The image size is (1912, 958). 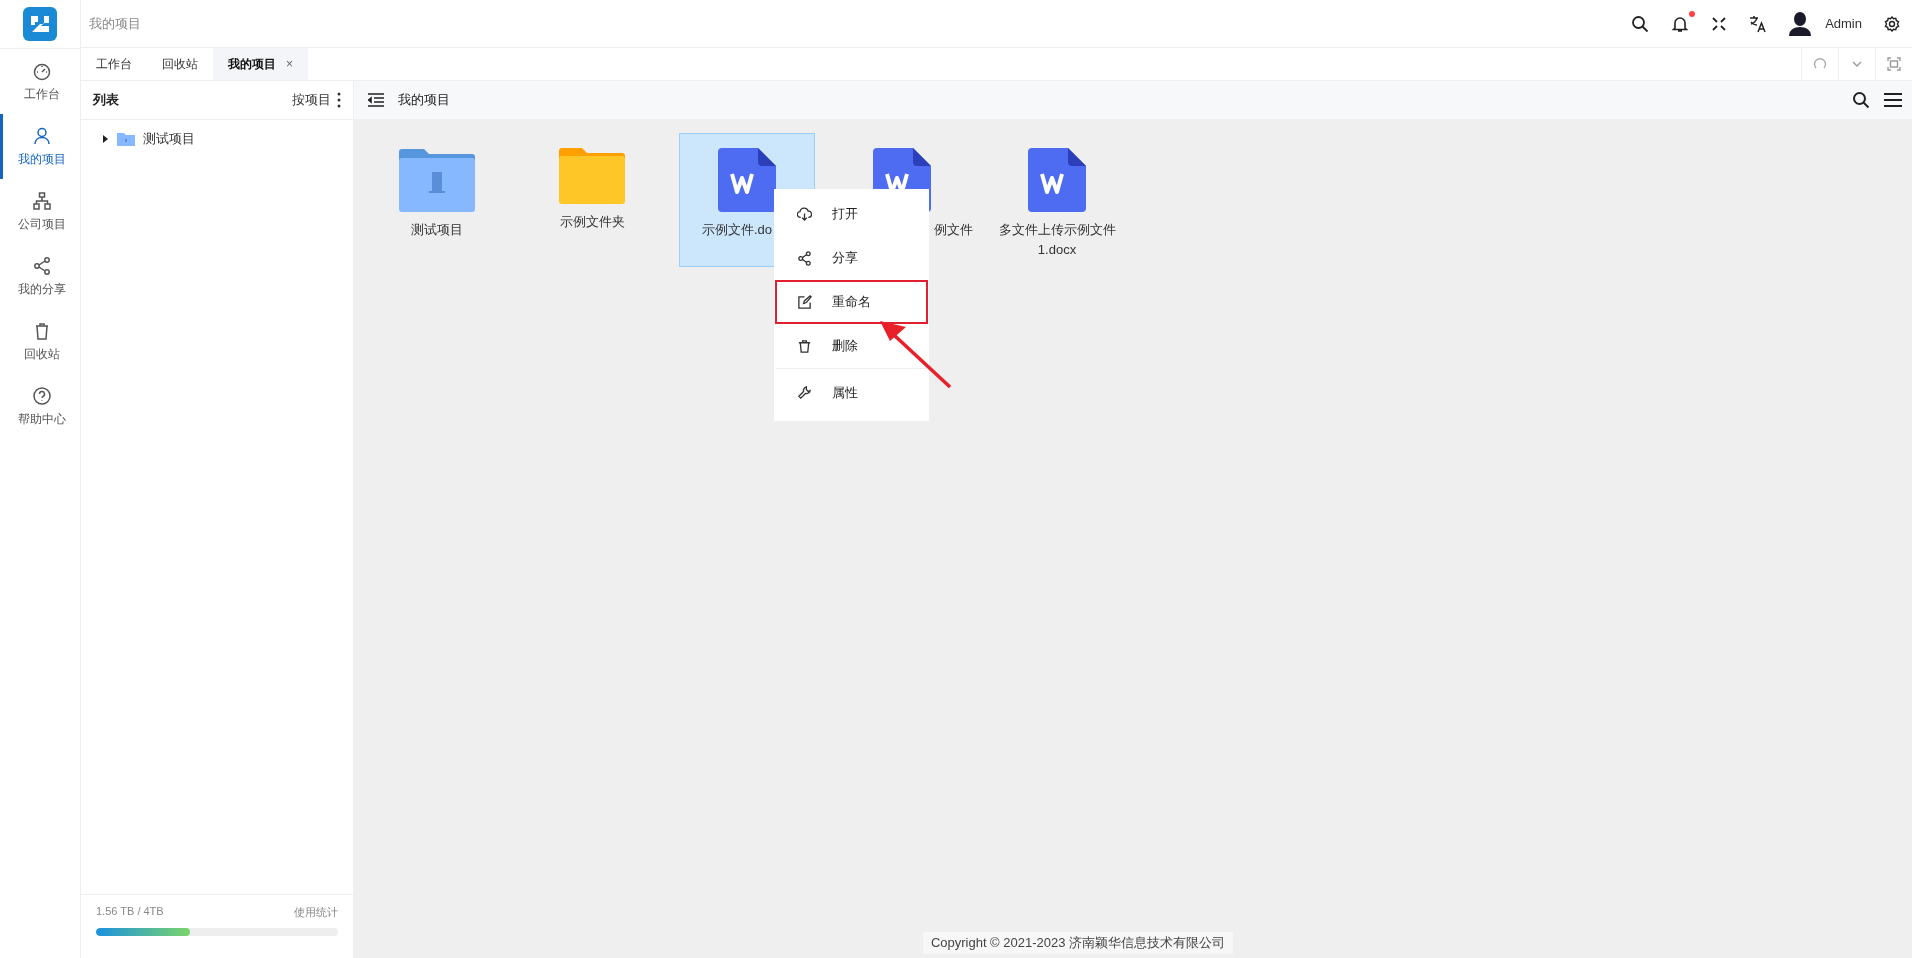 What do you see at coordinates (592, 222) in the screenshot?
I see `file-name: 示例文件夹` at bounding box center [592, 222].